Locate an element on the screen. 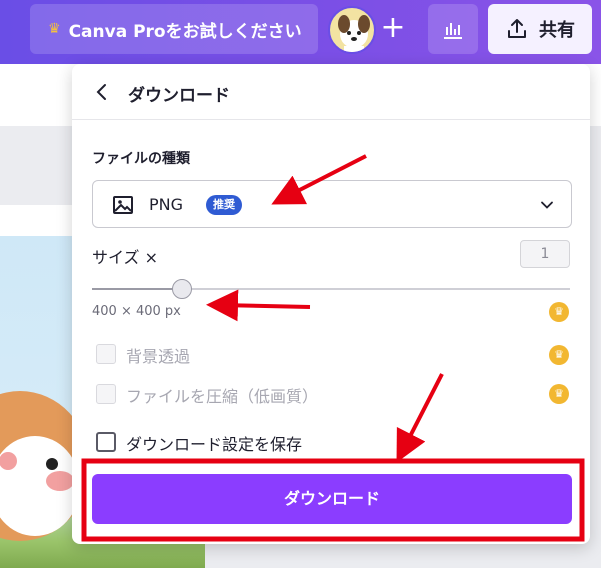 Image resolution: width=601 pixels, height=568 pixels. chevron-left-icon is located at coordinates (102, 92).